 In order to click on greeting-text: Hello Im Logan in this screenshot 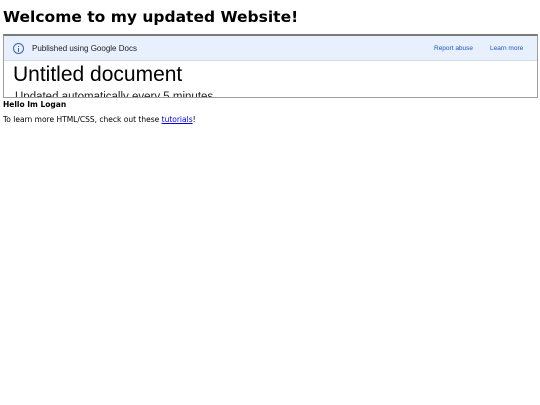, I will do `click(35, 104)`.